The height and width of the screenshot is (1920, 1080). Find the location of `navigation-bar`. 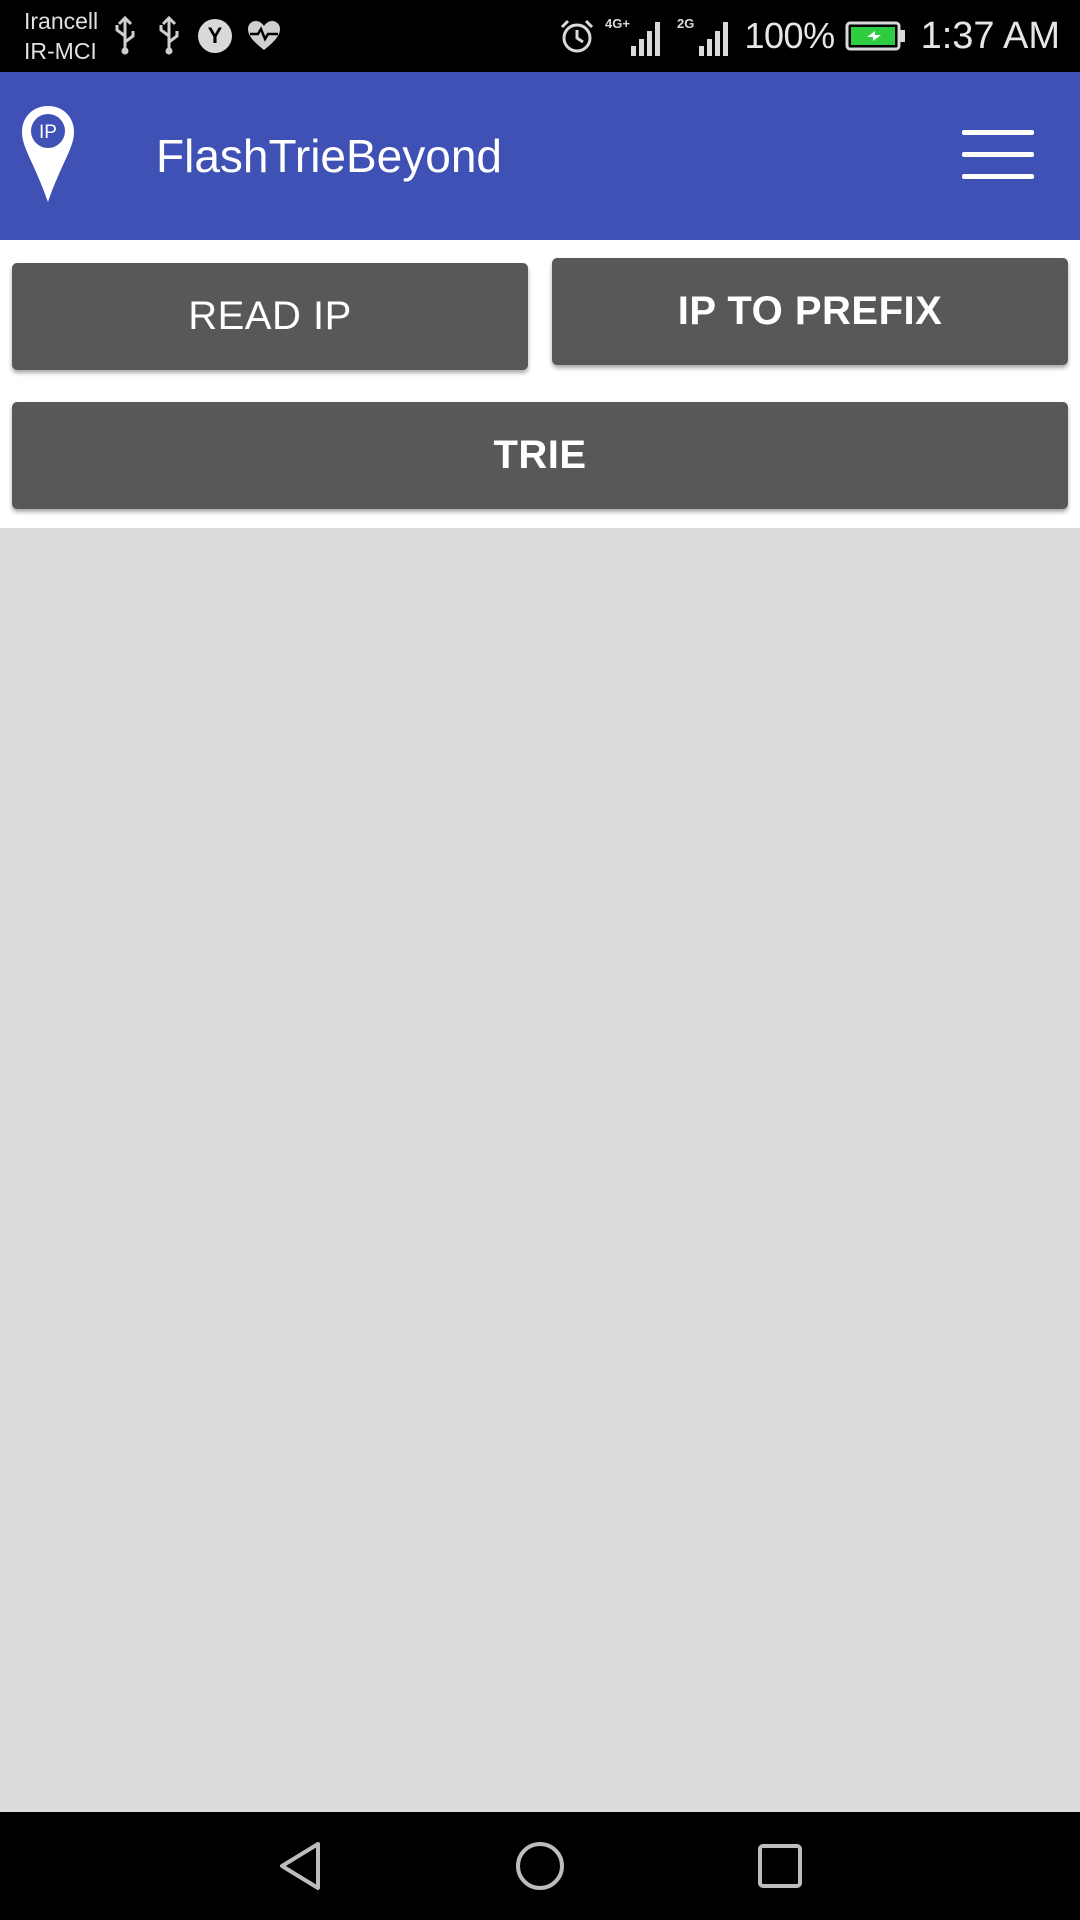

navigation-bar is located at coordinates (540, 1866).